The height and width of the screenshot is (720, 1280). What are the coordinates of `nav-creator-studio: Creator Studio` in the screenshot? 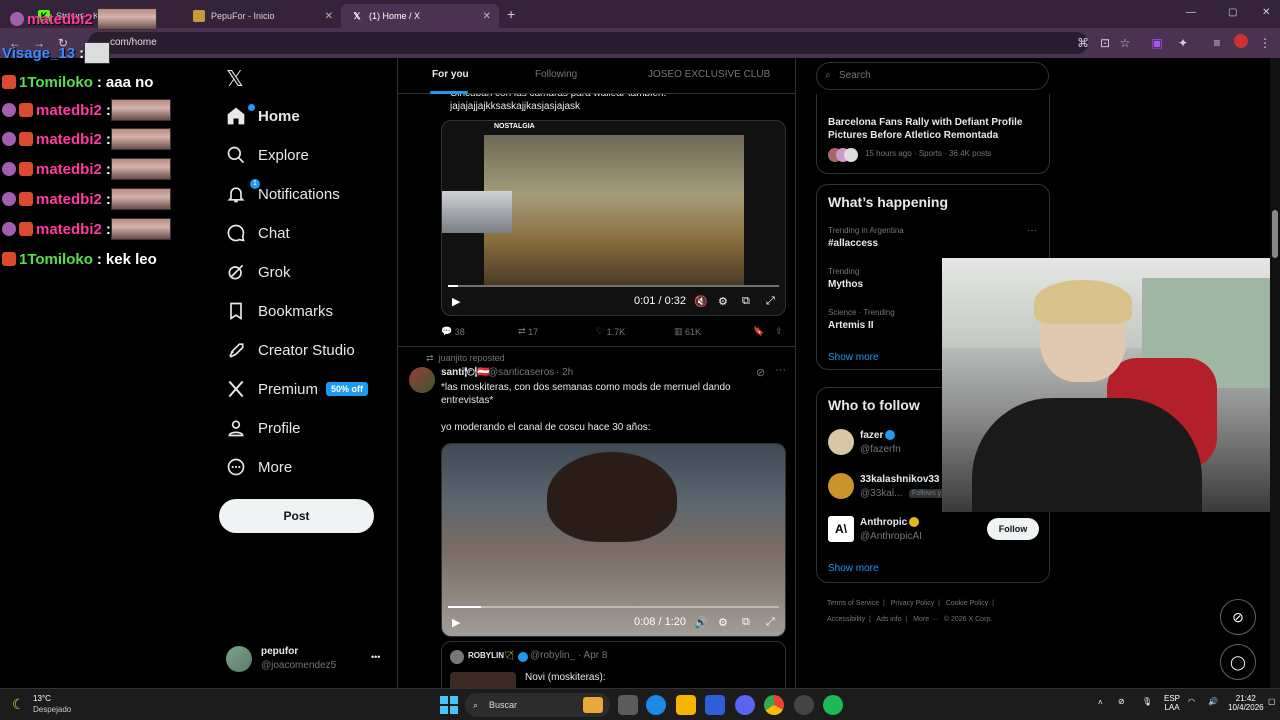 It's located at (290, 350).